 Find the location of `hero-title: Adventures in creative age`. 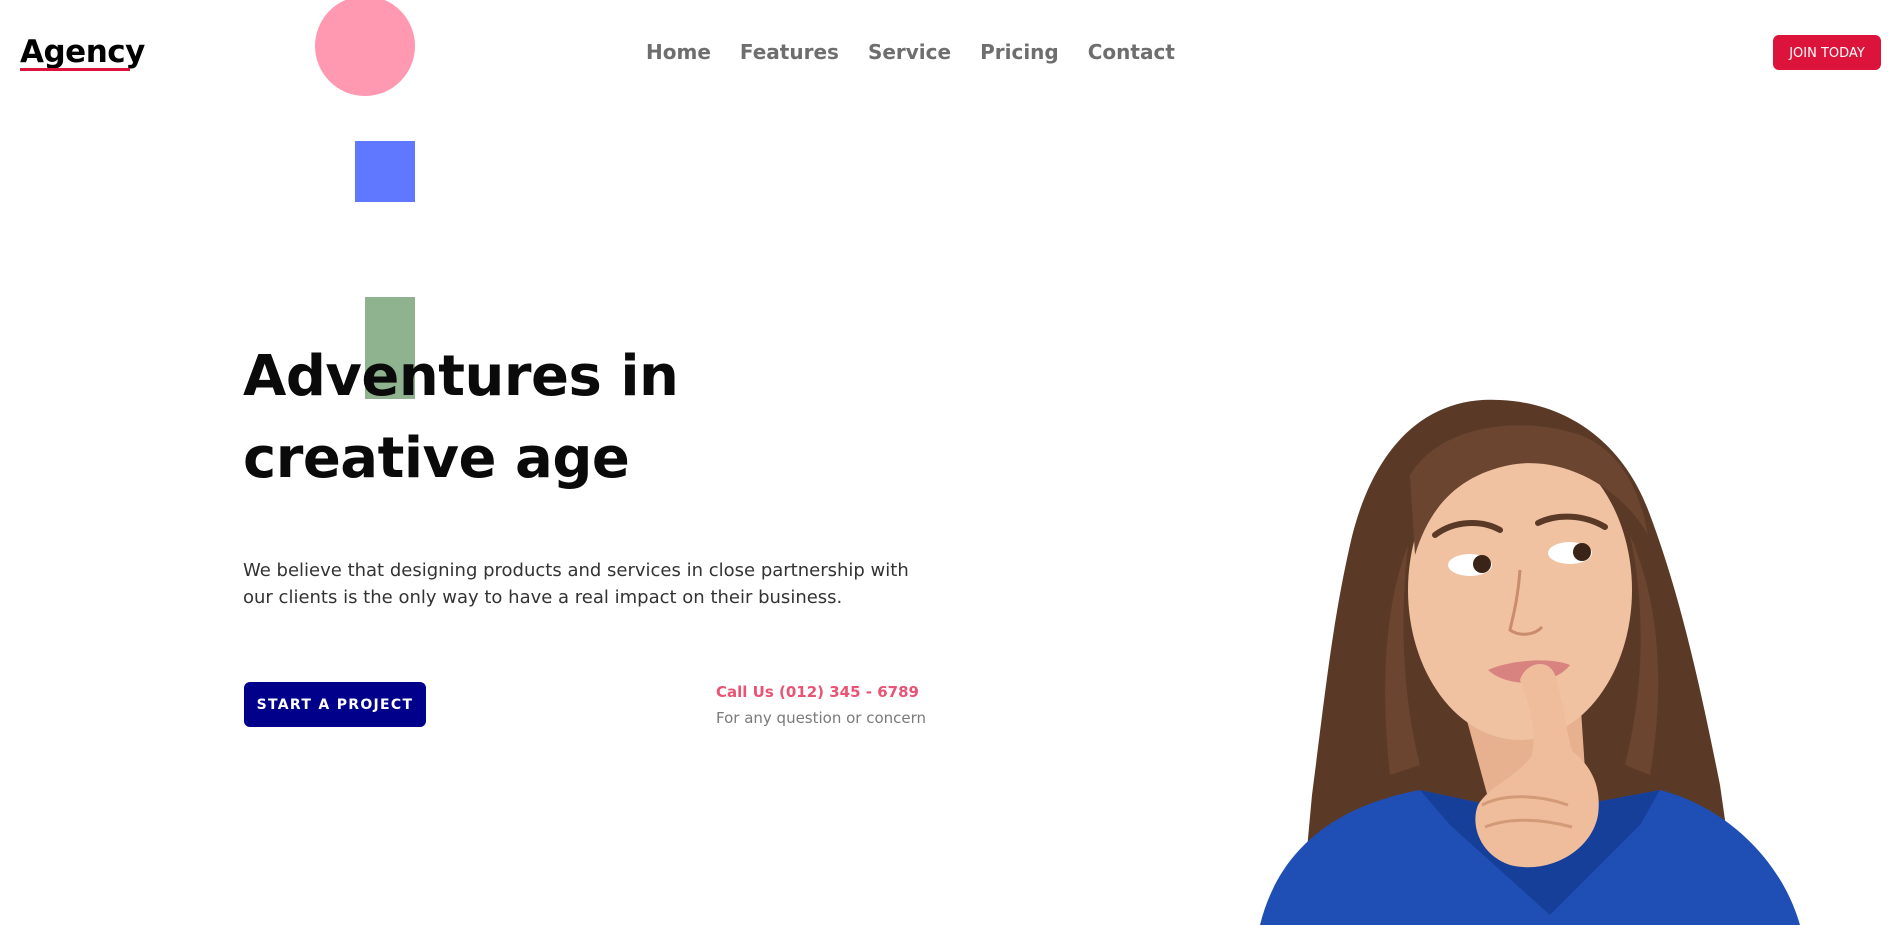

hero-title: Adventures in creative age is located at coordinates (461, 417).